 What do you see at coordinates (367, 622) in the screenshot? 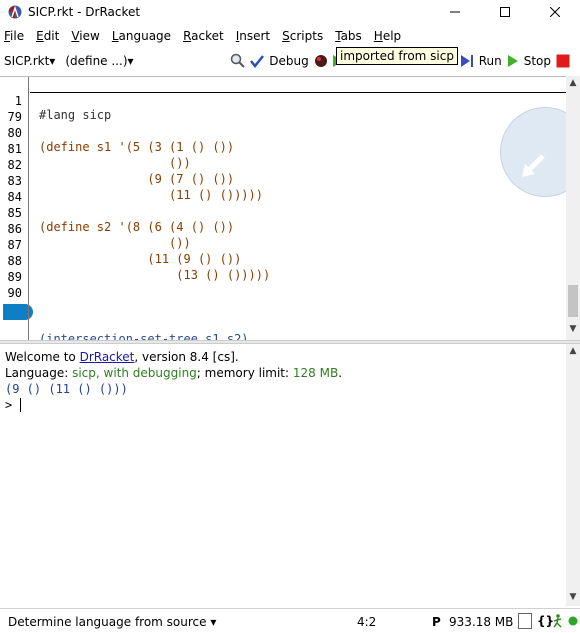
I see `cursor-position: 4:2` at bounding box center [367, 622].